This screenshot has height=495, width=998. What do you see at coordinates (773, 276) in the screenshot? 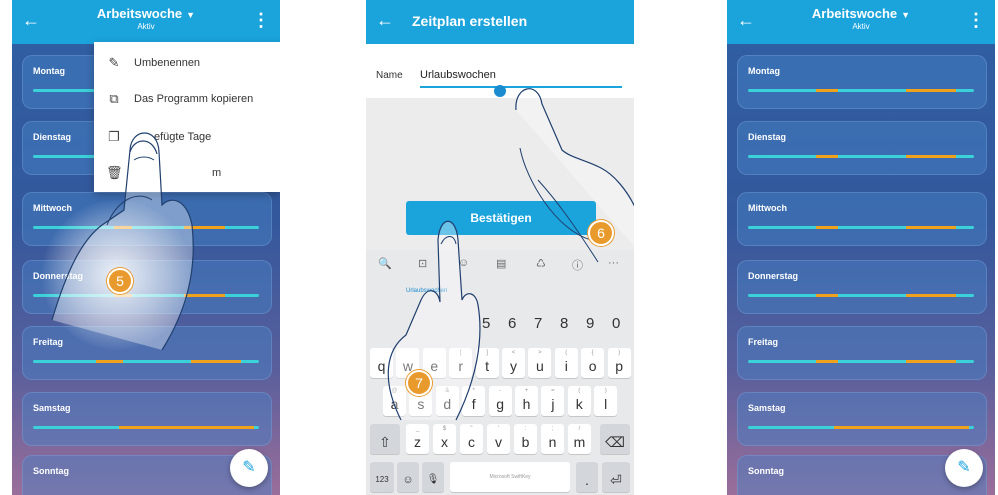
I see `day-name: Donnerstag` at bounding box center [773, 276].